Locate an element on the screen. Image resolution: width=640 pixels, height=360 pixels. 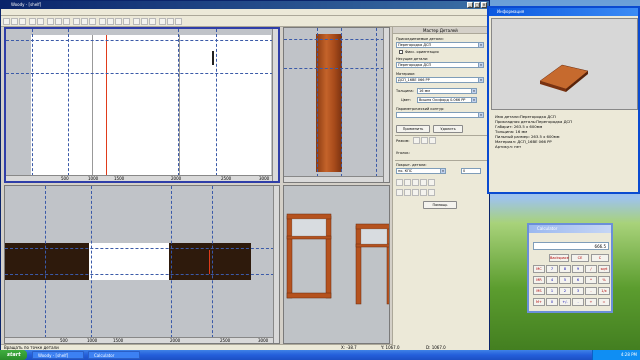
calc-key: * is located at coordinates (591, 280).